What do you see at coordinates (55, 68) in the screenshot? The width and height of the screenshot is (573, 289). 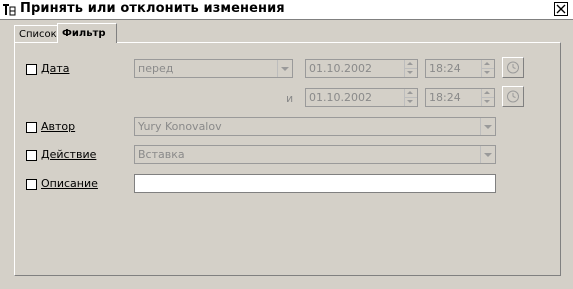 I see `date-label: Дата` at bounding box center [55, 68].